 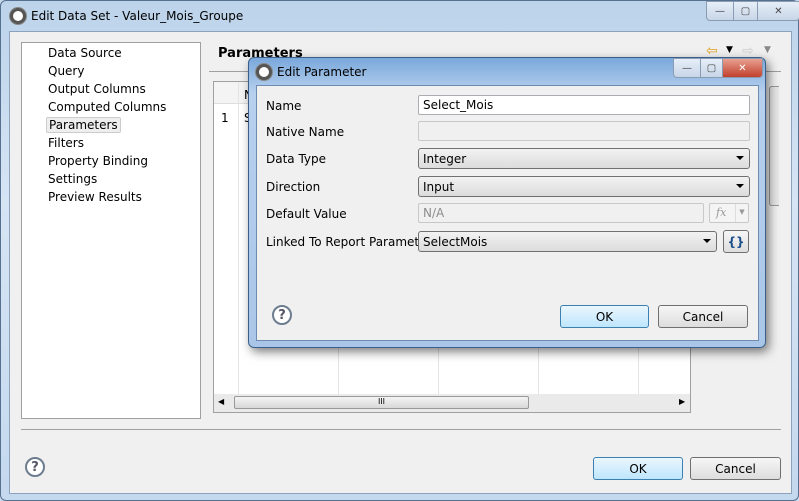 I want to click on maximize-button: ▢, so click(x=745, y=11).